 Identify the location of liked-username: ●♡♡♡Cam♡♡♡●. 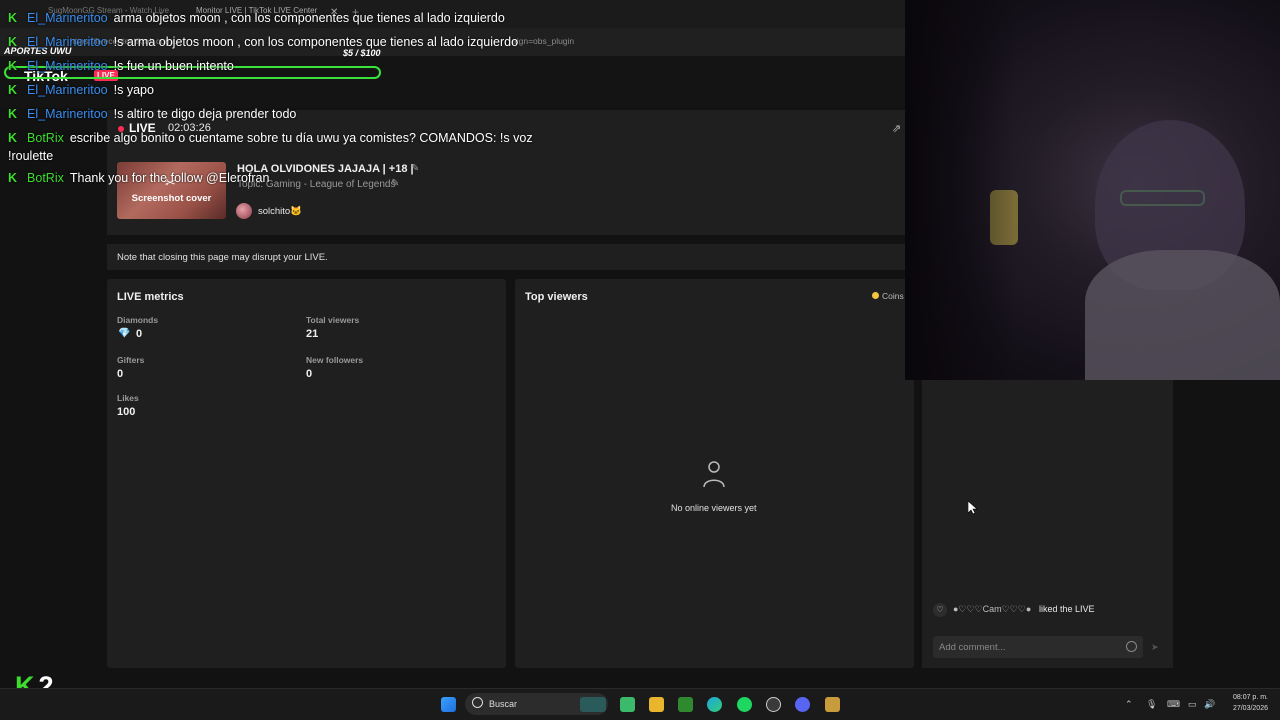
(992, 609).